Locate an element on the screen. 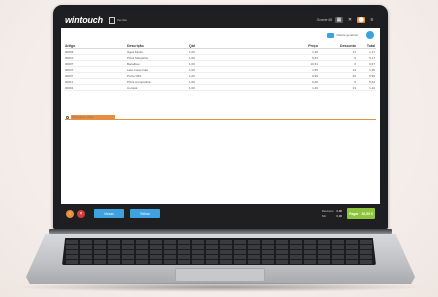 The height and width of the screenshot is (297, 438). table-cell: Lata Coca-Cola is located at coordinates (137, 70).